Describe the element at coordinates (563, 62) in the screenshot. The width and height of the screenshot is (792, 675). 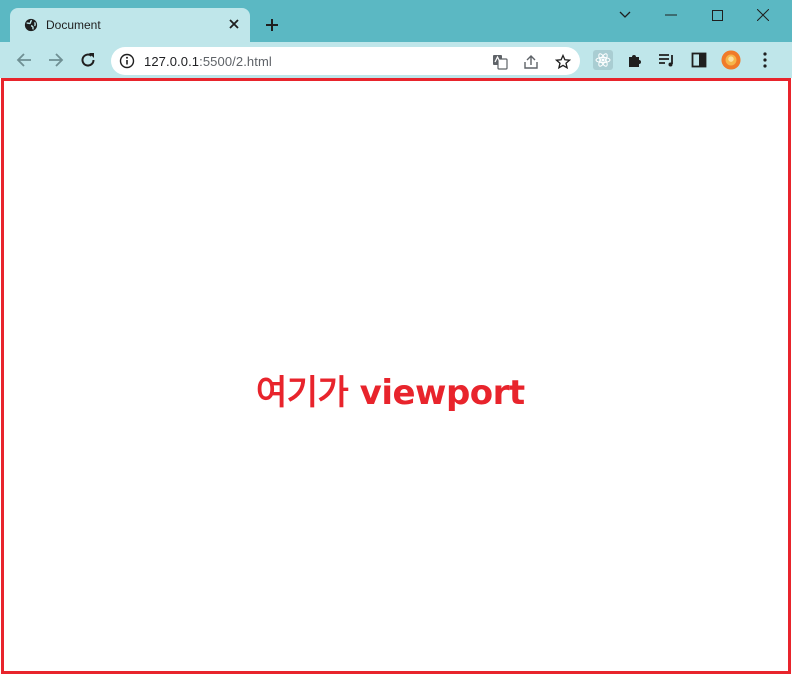
I see `bookmark-star-icon` at that location.